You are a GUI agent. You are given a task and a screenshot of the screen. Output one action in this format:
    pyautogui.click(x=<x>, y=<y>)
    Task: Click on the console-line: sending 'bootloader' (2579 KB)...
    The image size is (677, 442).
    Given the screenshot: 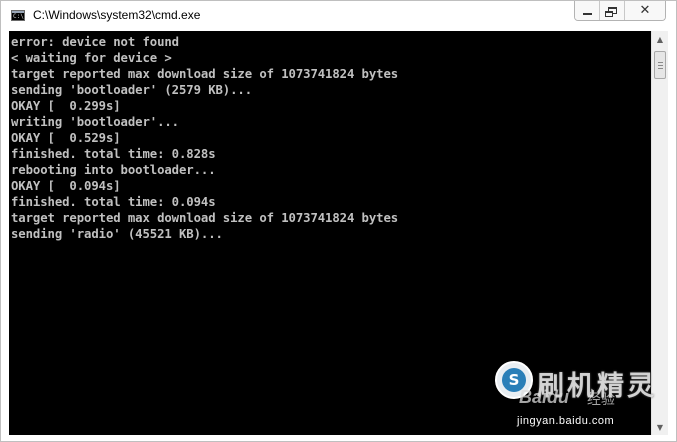 What is the action you would take?
    pyautogui.click(x=132, y=90)
    